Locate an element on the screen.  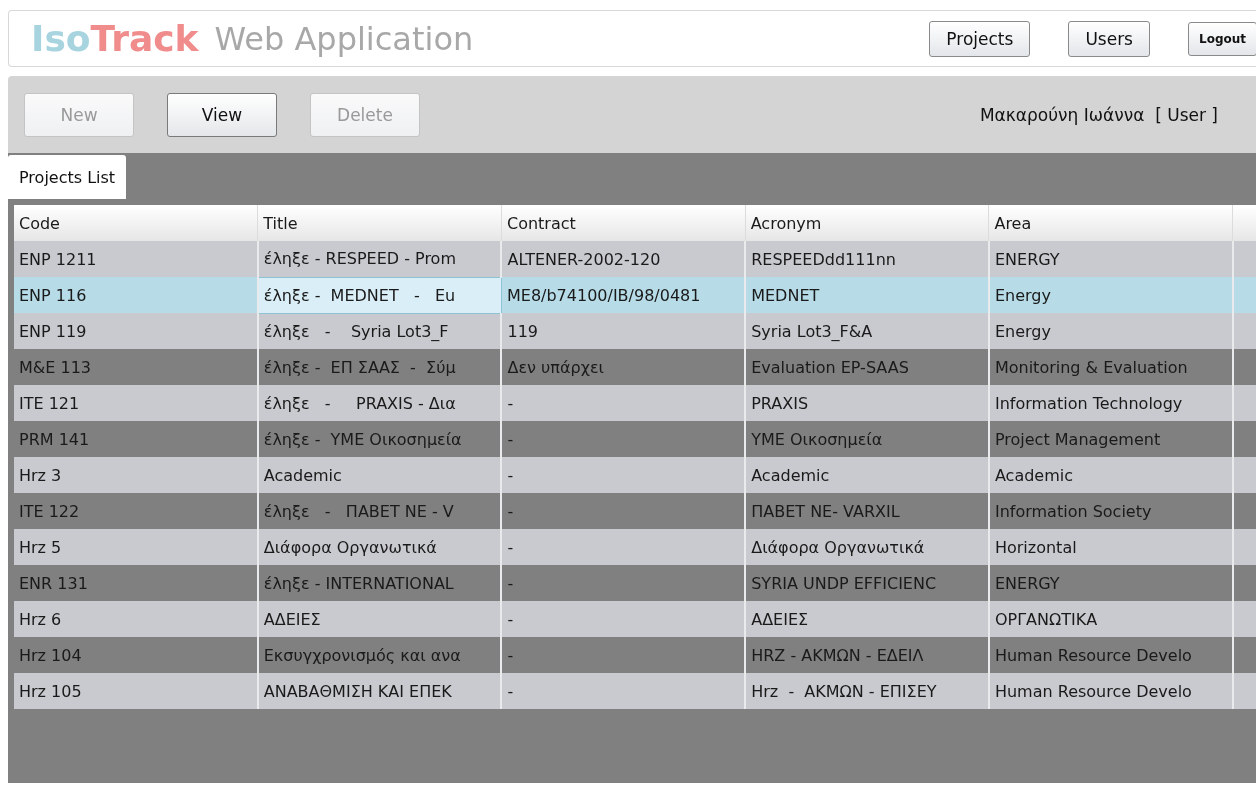
app-title: Web Application is located at coordinates (344, 38).